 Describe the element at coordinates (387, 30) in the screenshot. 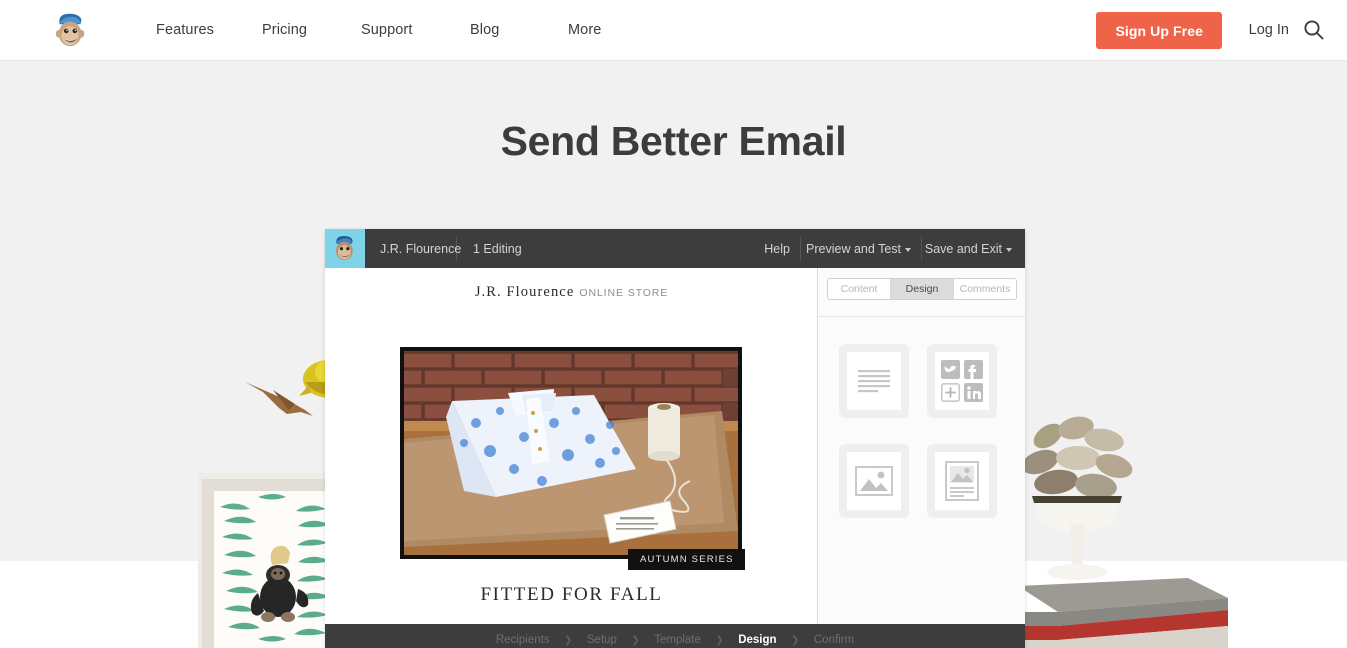

I see `nav-link-support: Support` at that location.